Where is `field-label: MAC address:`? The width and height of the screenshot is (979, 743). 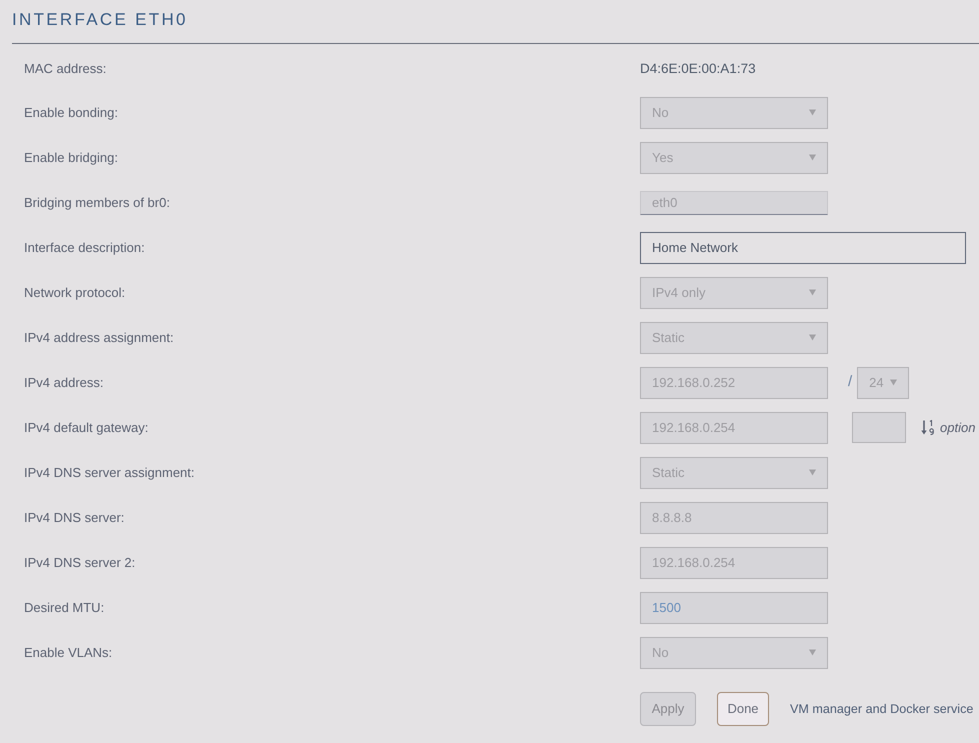
field-label: MAC address: is located at coordinates (65, 68).